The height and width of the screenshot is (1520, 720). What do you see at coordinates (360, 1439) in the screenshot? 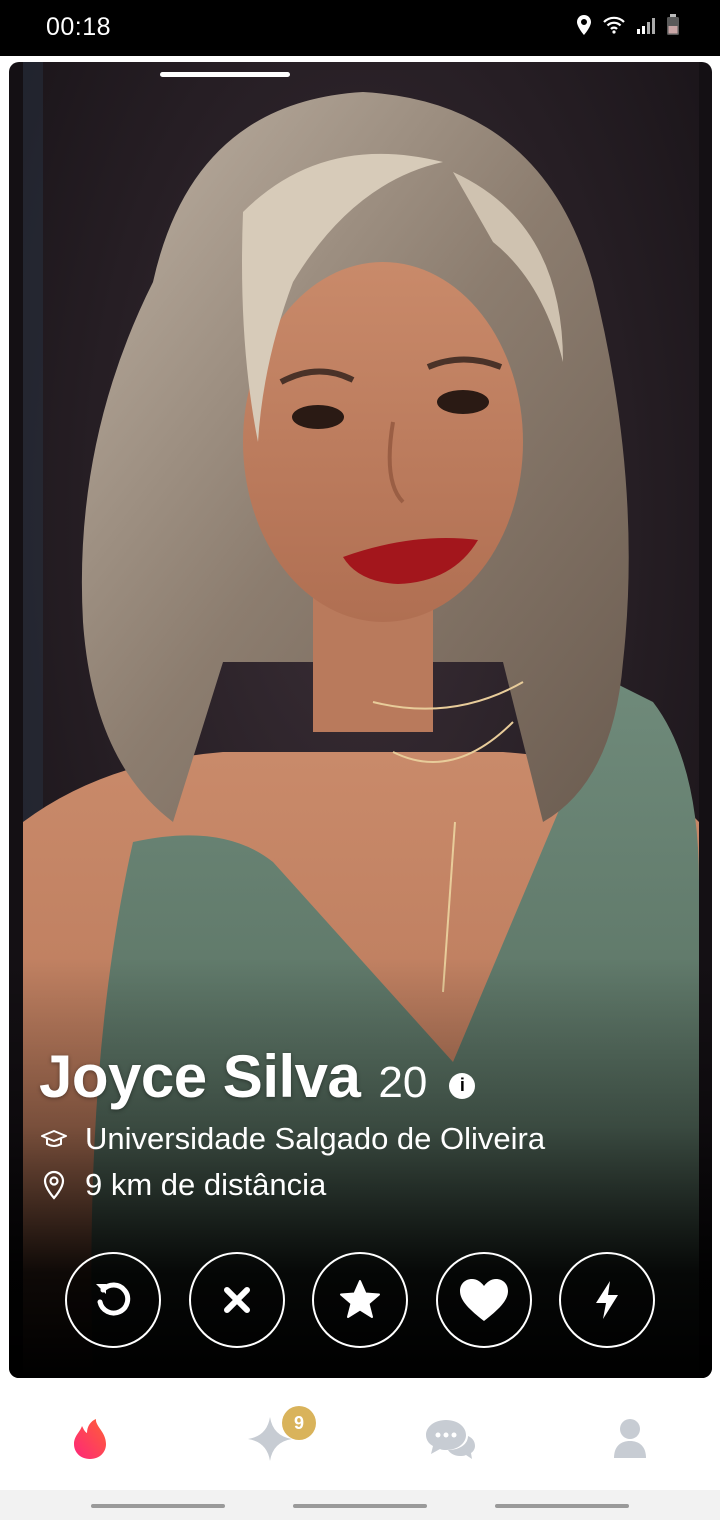
I see `bottom-nav: 9` at bounding box center [360, 1439].